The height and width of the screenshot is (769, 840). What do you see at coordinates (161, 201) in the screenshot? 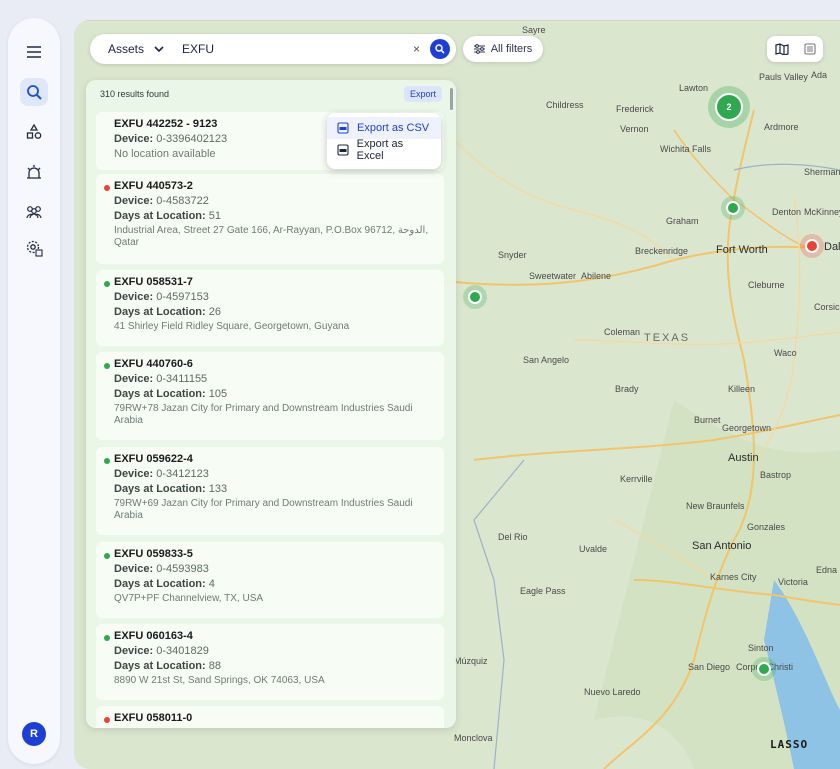
I see `device-line: Device: 0-4583722` at bounding box center [161, 201].